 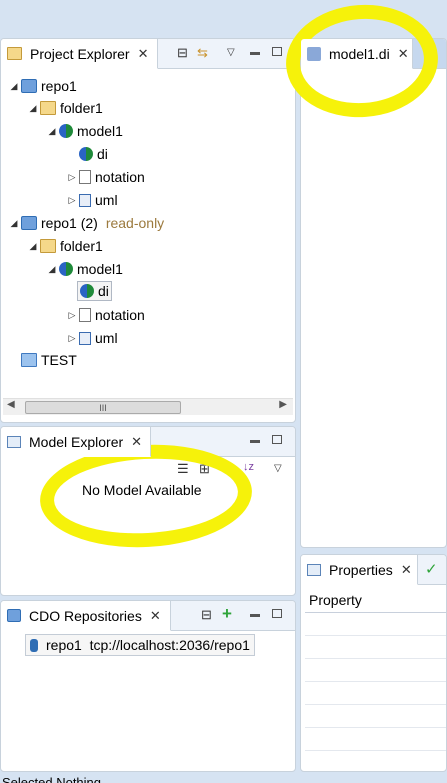 I want to click on sort-az-icon: ↓z, so click(x=248, y=467).